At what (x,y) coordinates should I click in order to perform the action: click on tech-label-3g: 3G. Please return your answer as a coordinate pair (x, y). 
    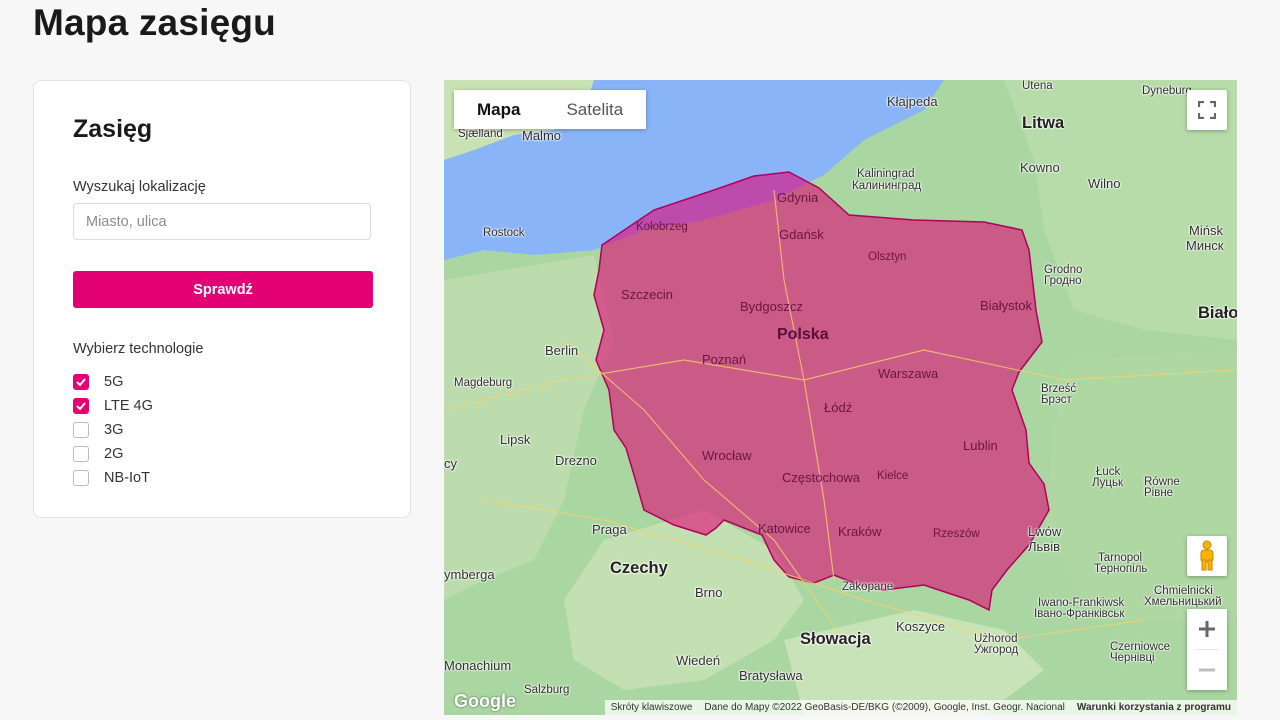
    Looking at the image, I should click on (114, 430).